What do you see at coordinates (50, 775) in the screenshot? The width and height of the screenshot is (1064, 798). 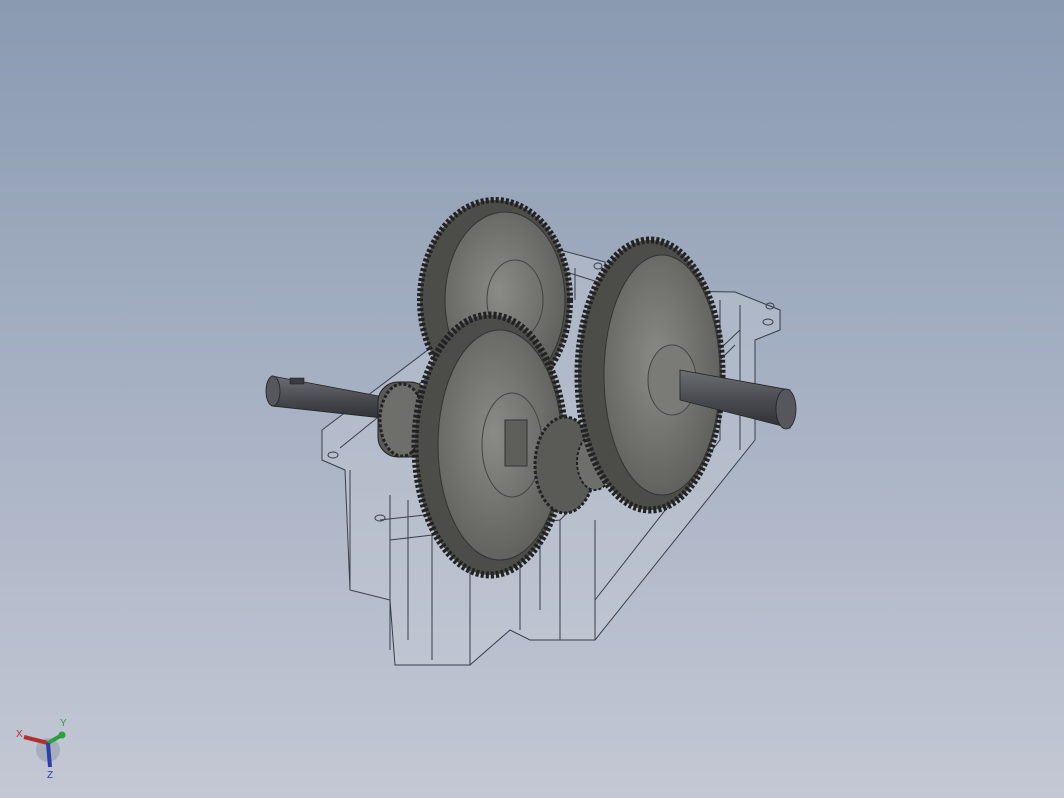 I see `z-axis-label: Z` at bounding box center [50, 775].